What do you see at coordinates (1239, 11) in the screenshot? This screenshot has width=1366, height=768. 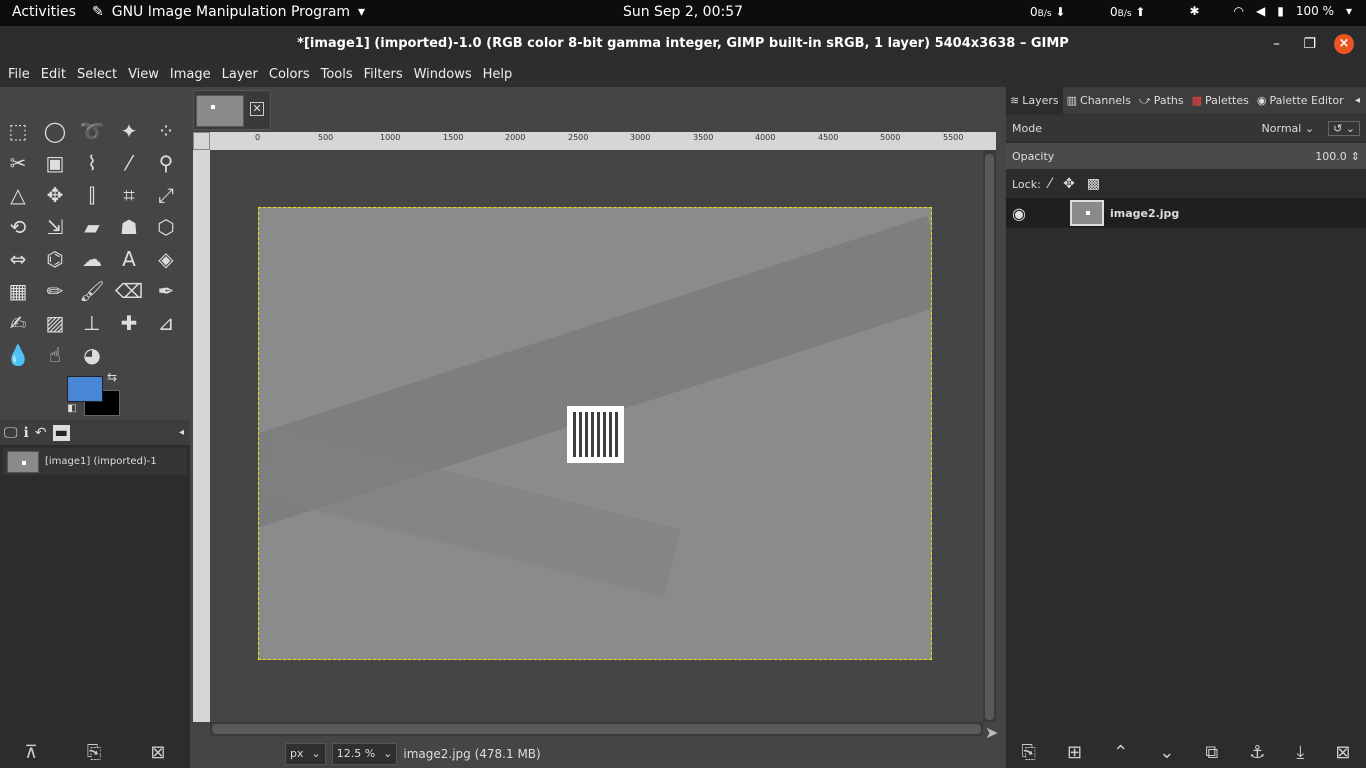 I see `wifi-icon: ◠` at bounding box center [1239, 11].